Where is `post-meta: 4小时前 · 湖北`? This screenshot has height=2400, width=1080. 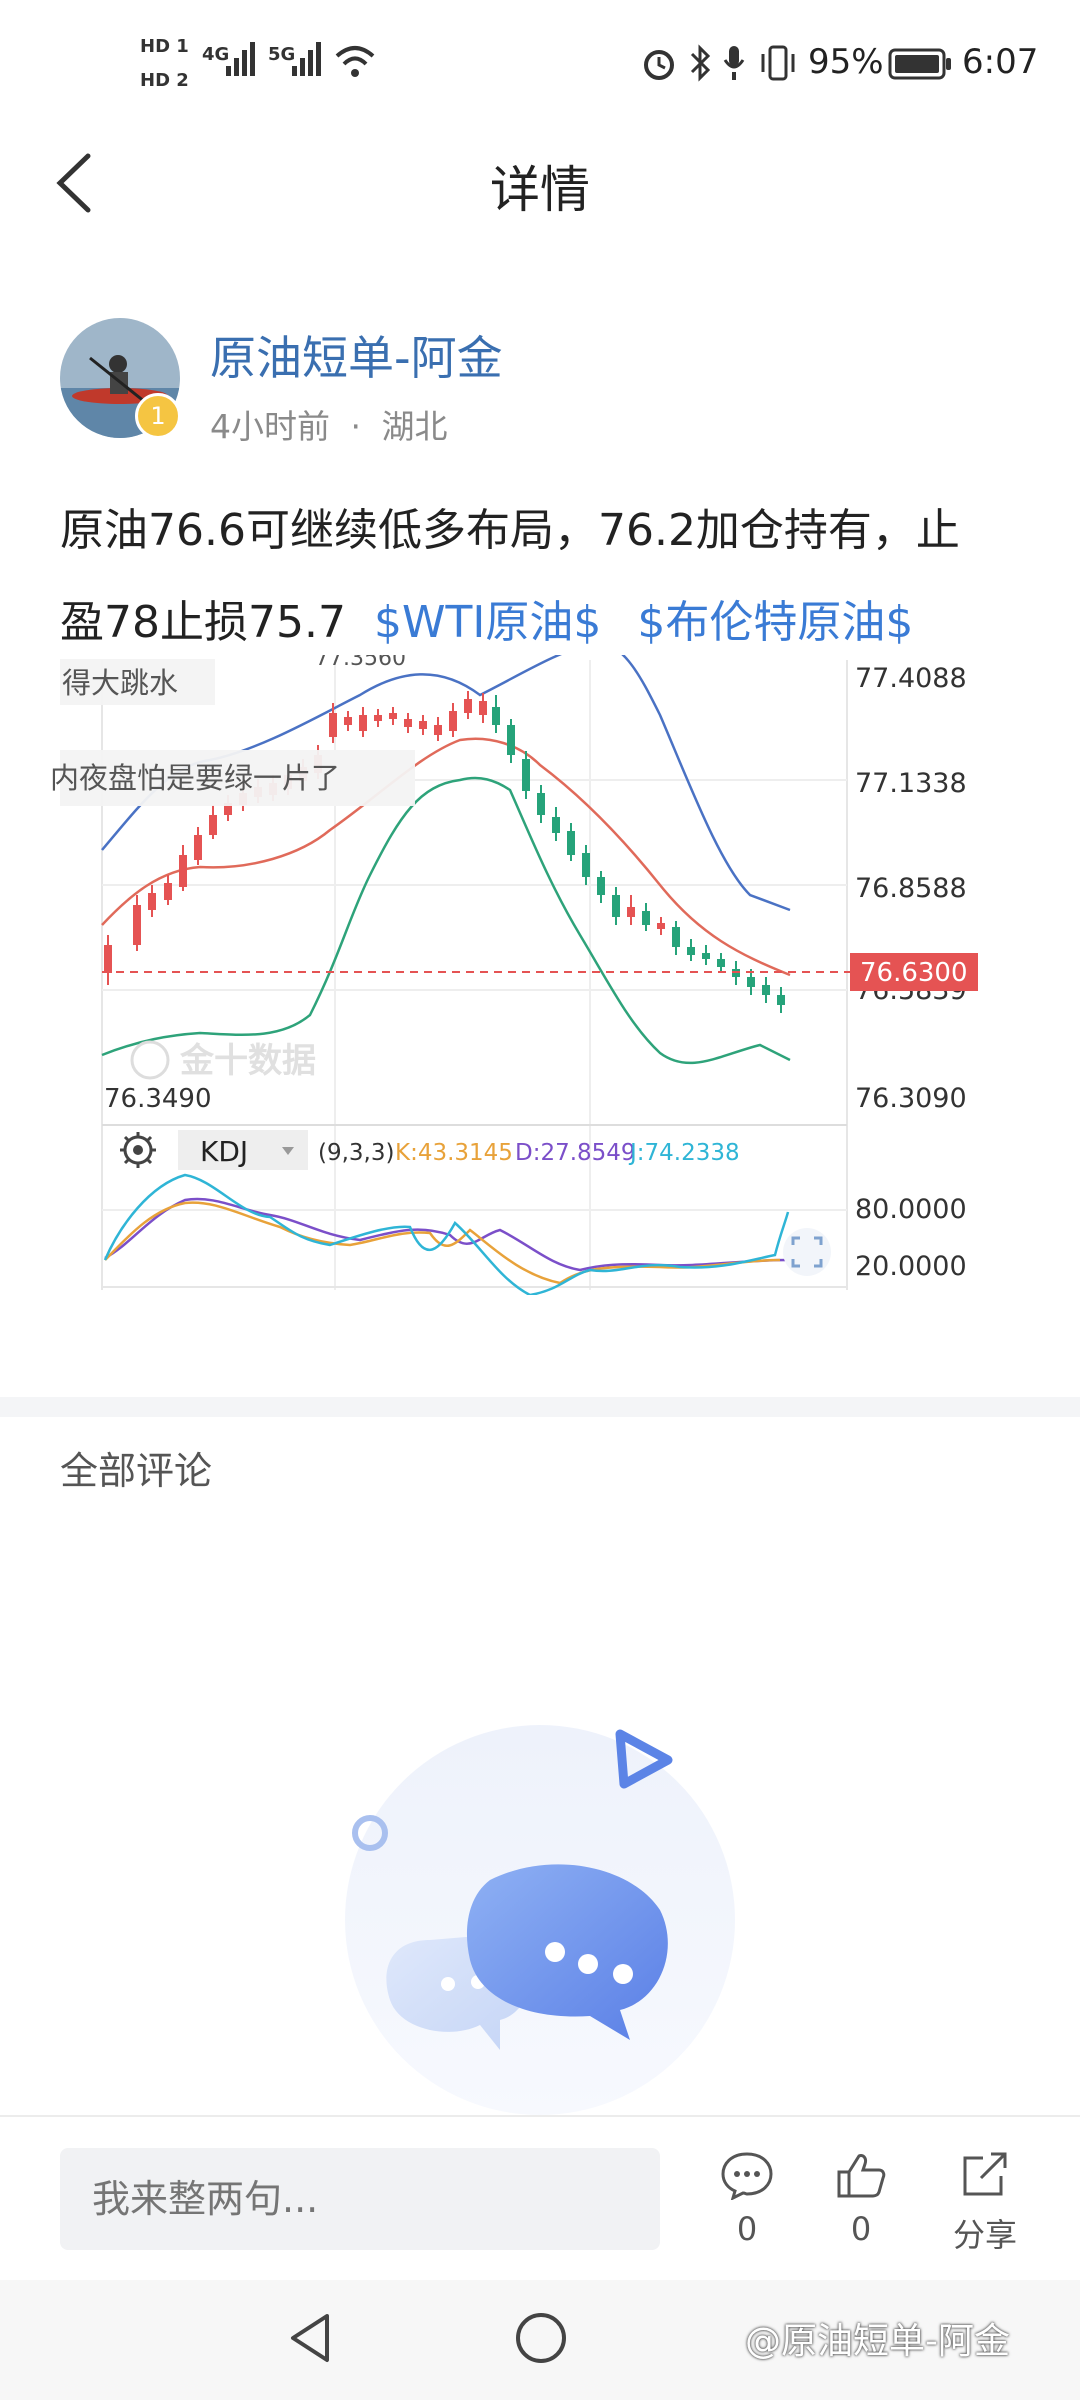
post-meta: 4小时前 · 湖北 is located at coordinates (329, 424).